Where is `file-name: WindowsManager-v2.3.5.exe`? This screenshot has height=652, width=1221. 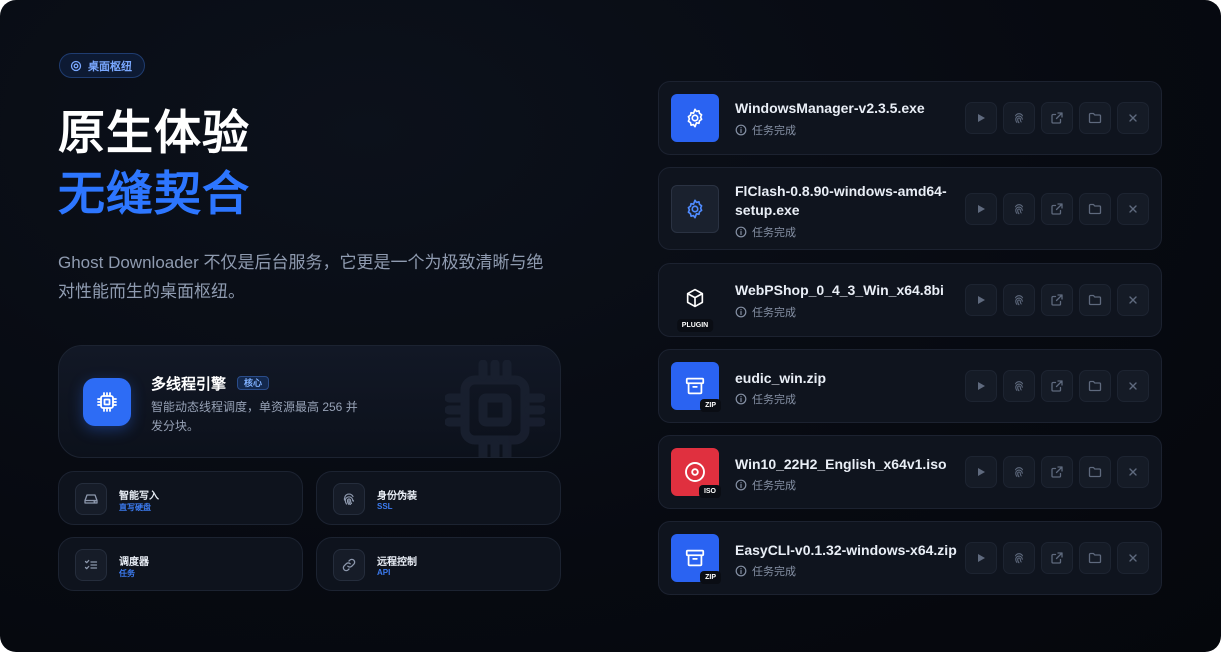 file-name: WindowsManager-v2.3.5.exe is located at coordinates (830, 108).